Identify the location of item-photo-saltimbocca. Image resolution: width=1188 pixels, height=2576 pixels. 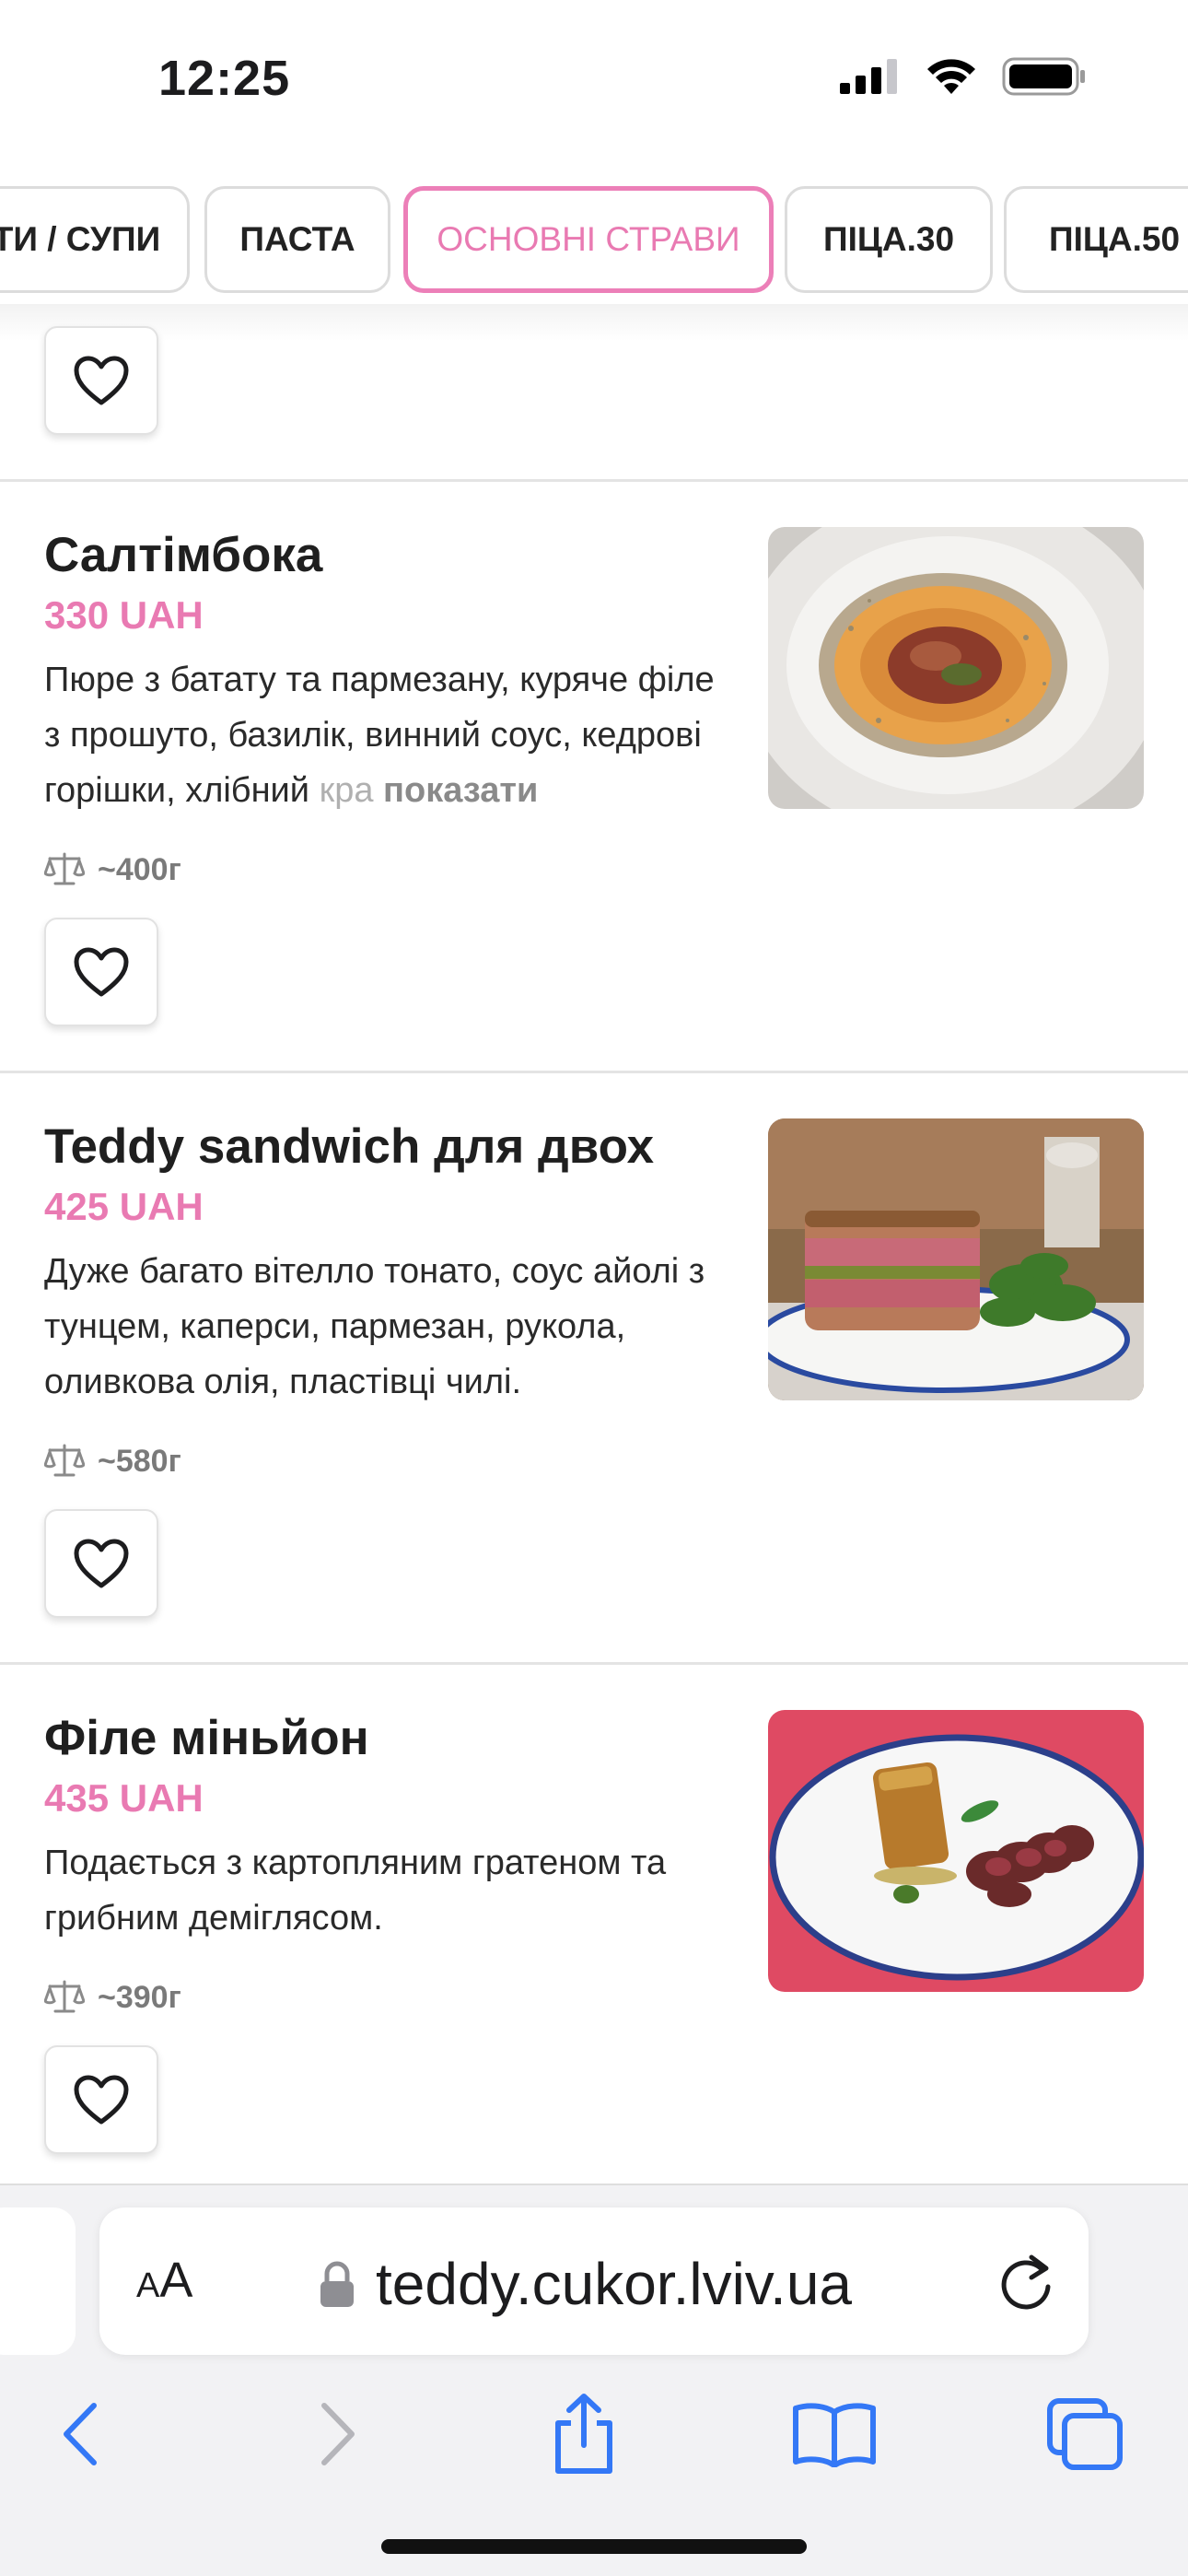
(956, 668).